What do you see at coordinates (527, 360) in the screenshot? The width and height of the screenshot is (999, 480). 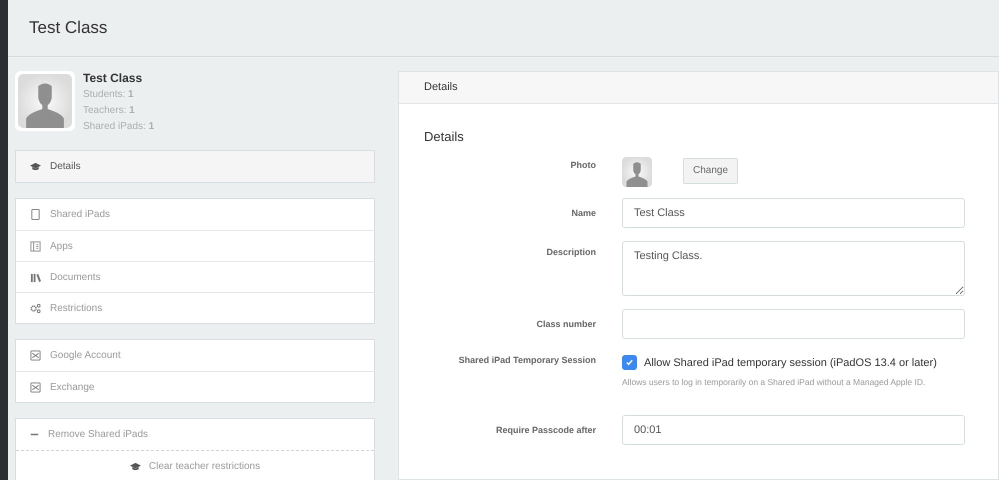 I see `field-label: Shared iPad Temporary Session` at bounding box center [527, 360].